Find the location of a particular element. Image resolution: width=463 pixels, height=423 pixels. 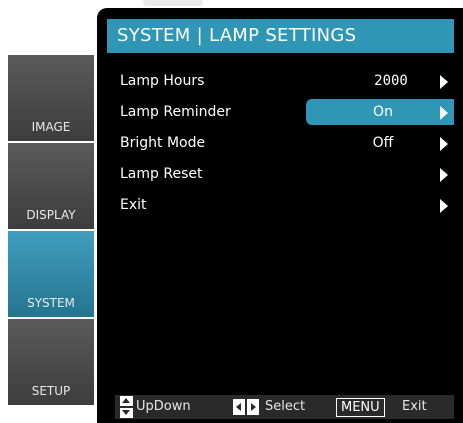

help-bar: UpDown Select MENU Exit is located at coordinates (284, 407).